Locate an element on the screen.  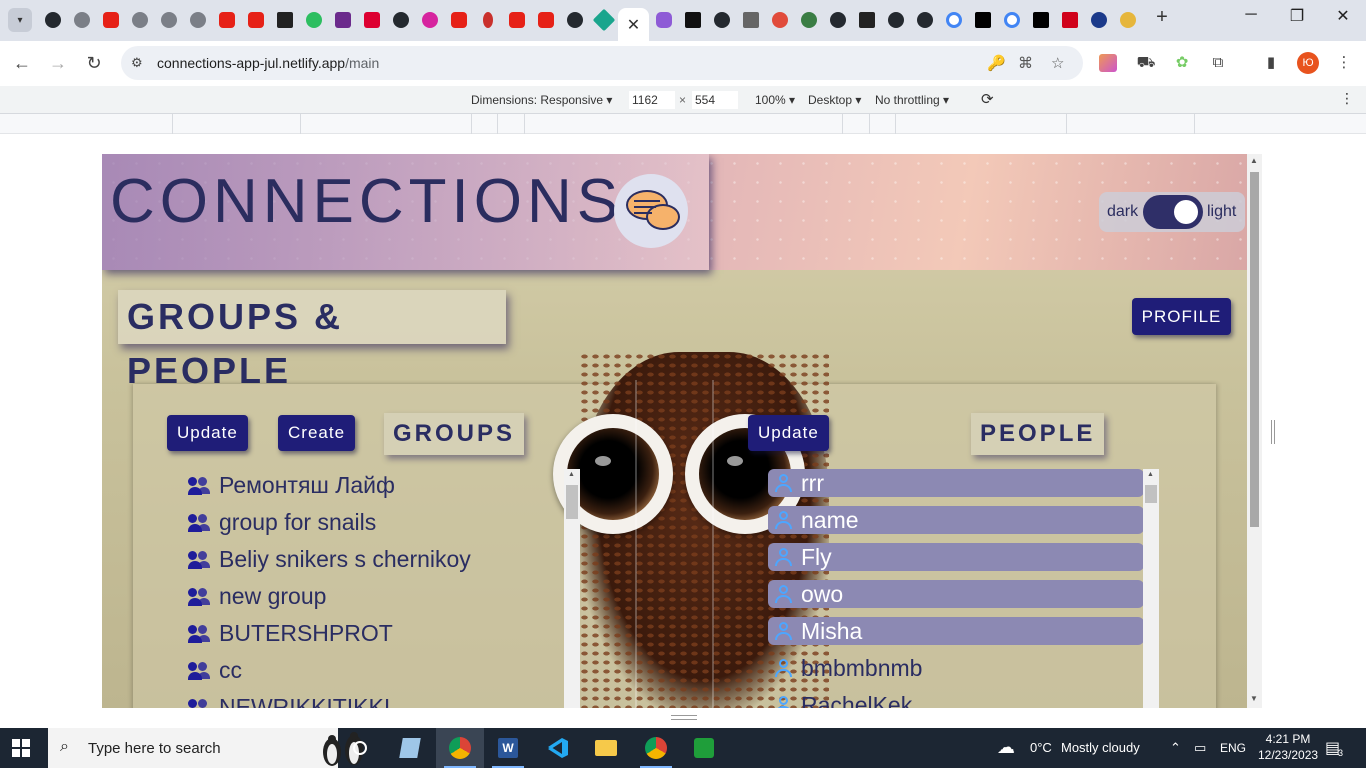
group-list-item: Ремонтяш Лайф is located at coordinates (378, 485).